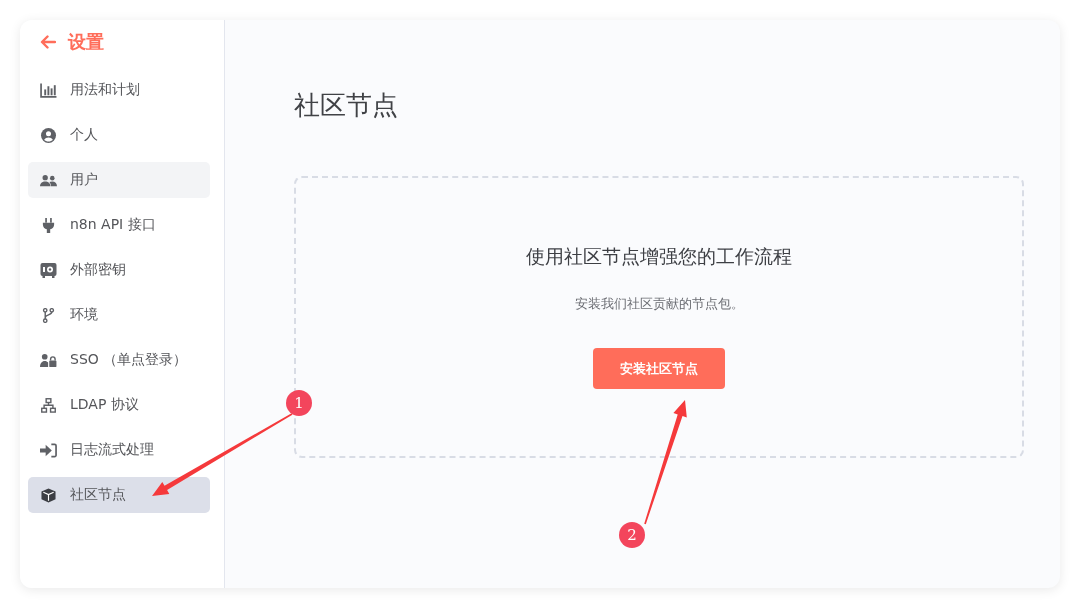 This screenshot has width=1080, height=609. I want to click on sidebar-item: 用法和计划, so click(119, 90).